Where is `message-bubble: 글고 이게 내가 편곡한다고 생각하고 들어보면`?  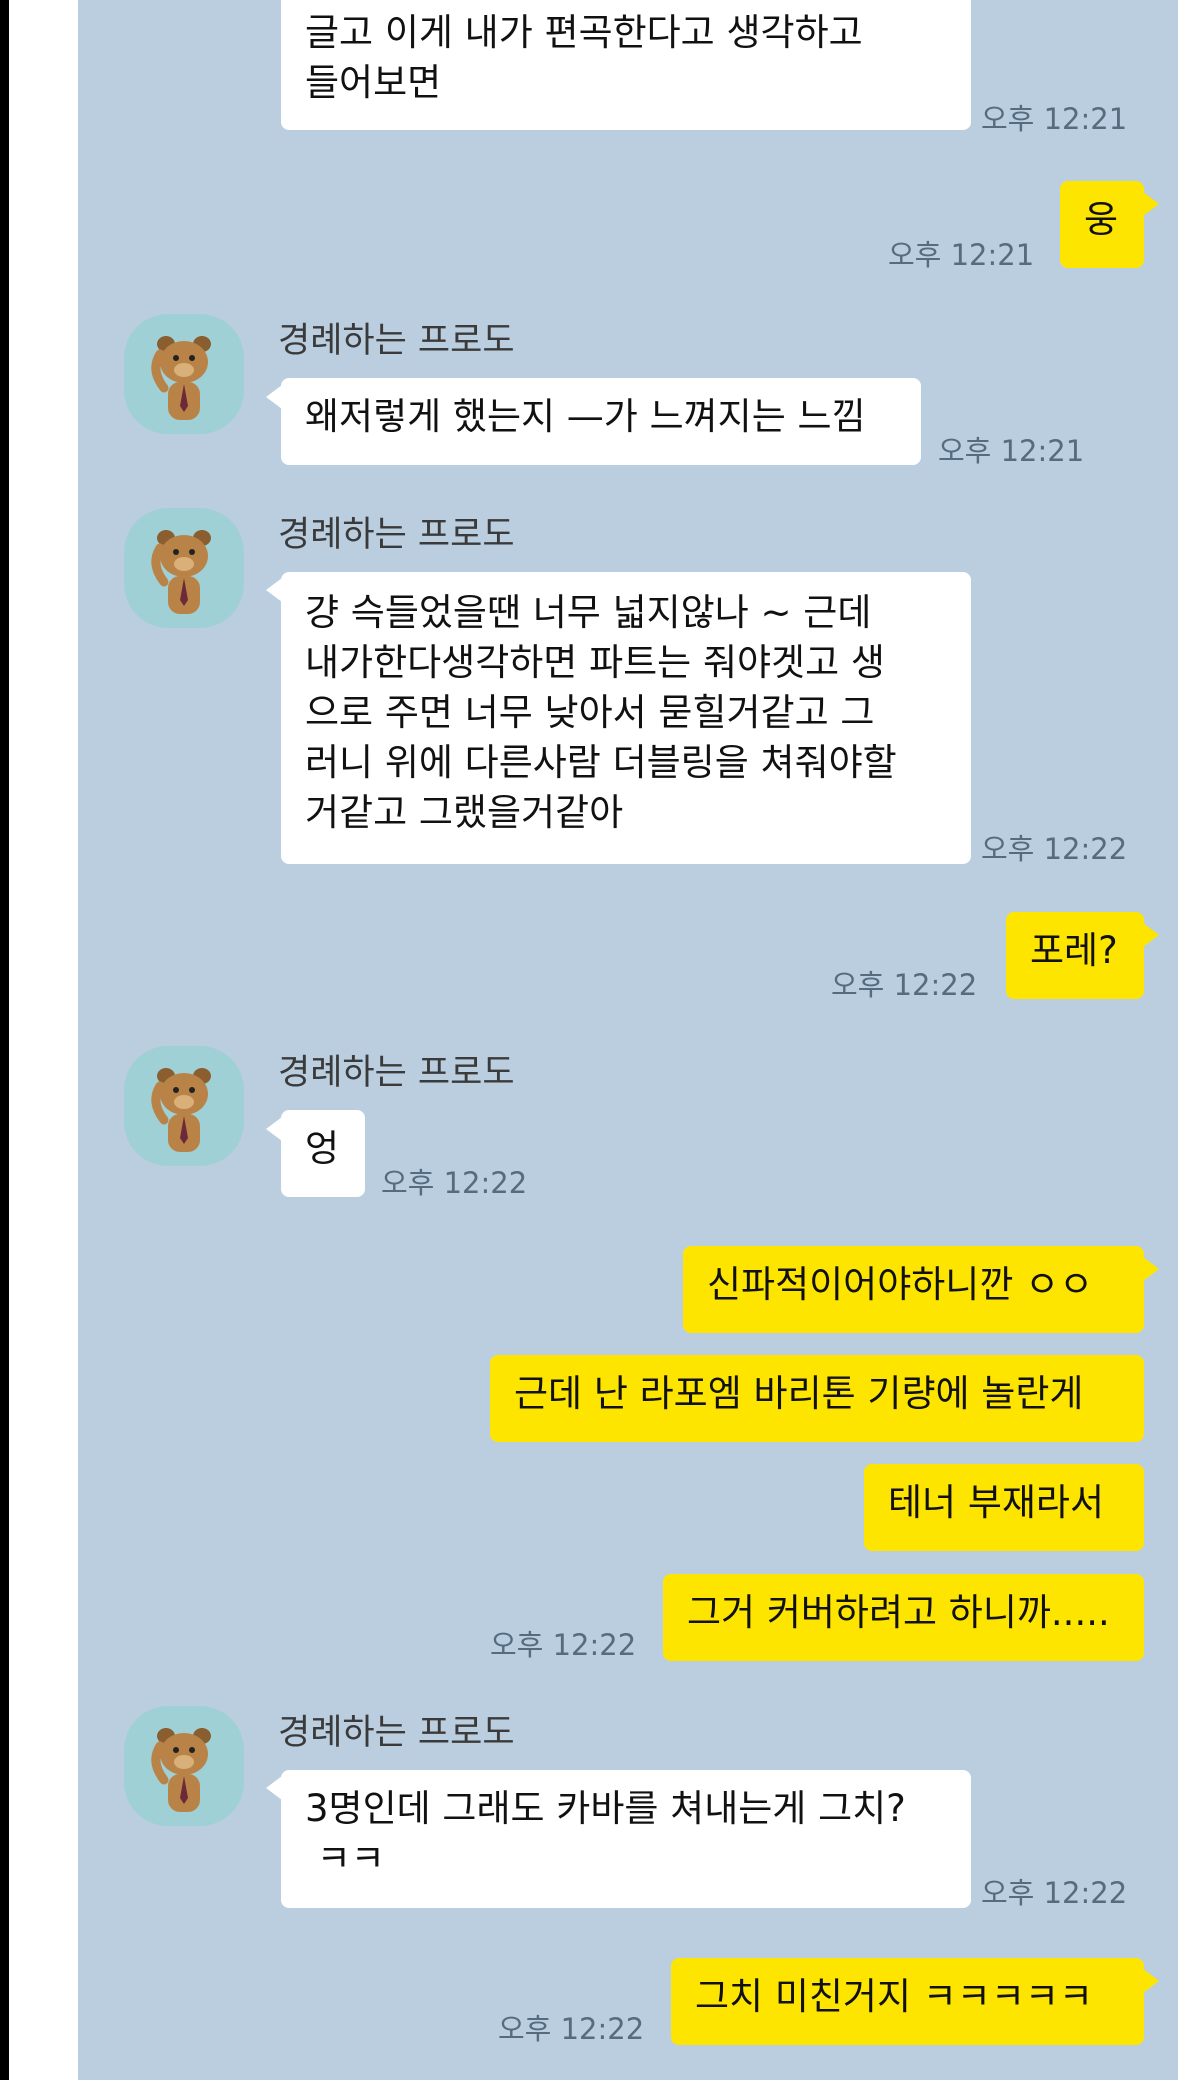
message-bubble: 글고 이게 내가 편곡한다고 생각하고 들어보면 is located at coordinates (626, 65).